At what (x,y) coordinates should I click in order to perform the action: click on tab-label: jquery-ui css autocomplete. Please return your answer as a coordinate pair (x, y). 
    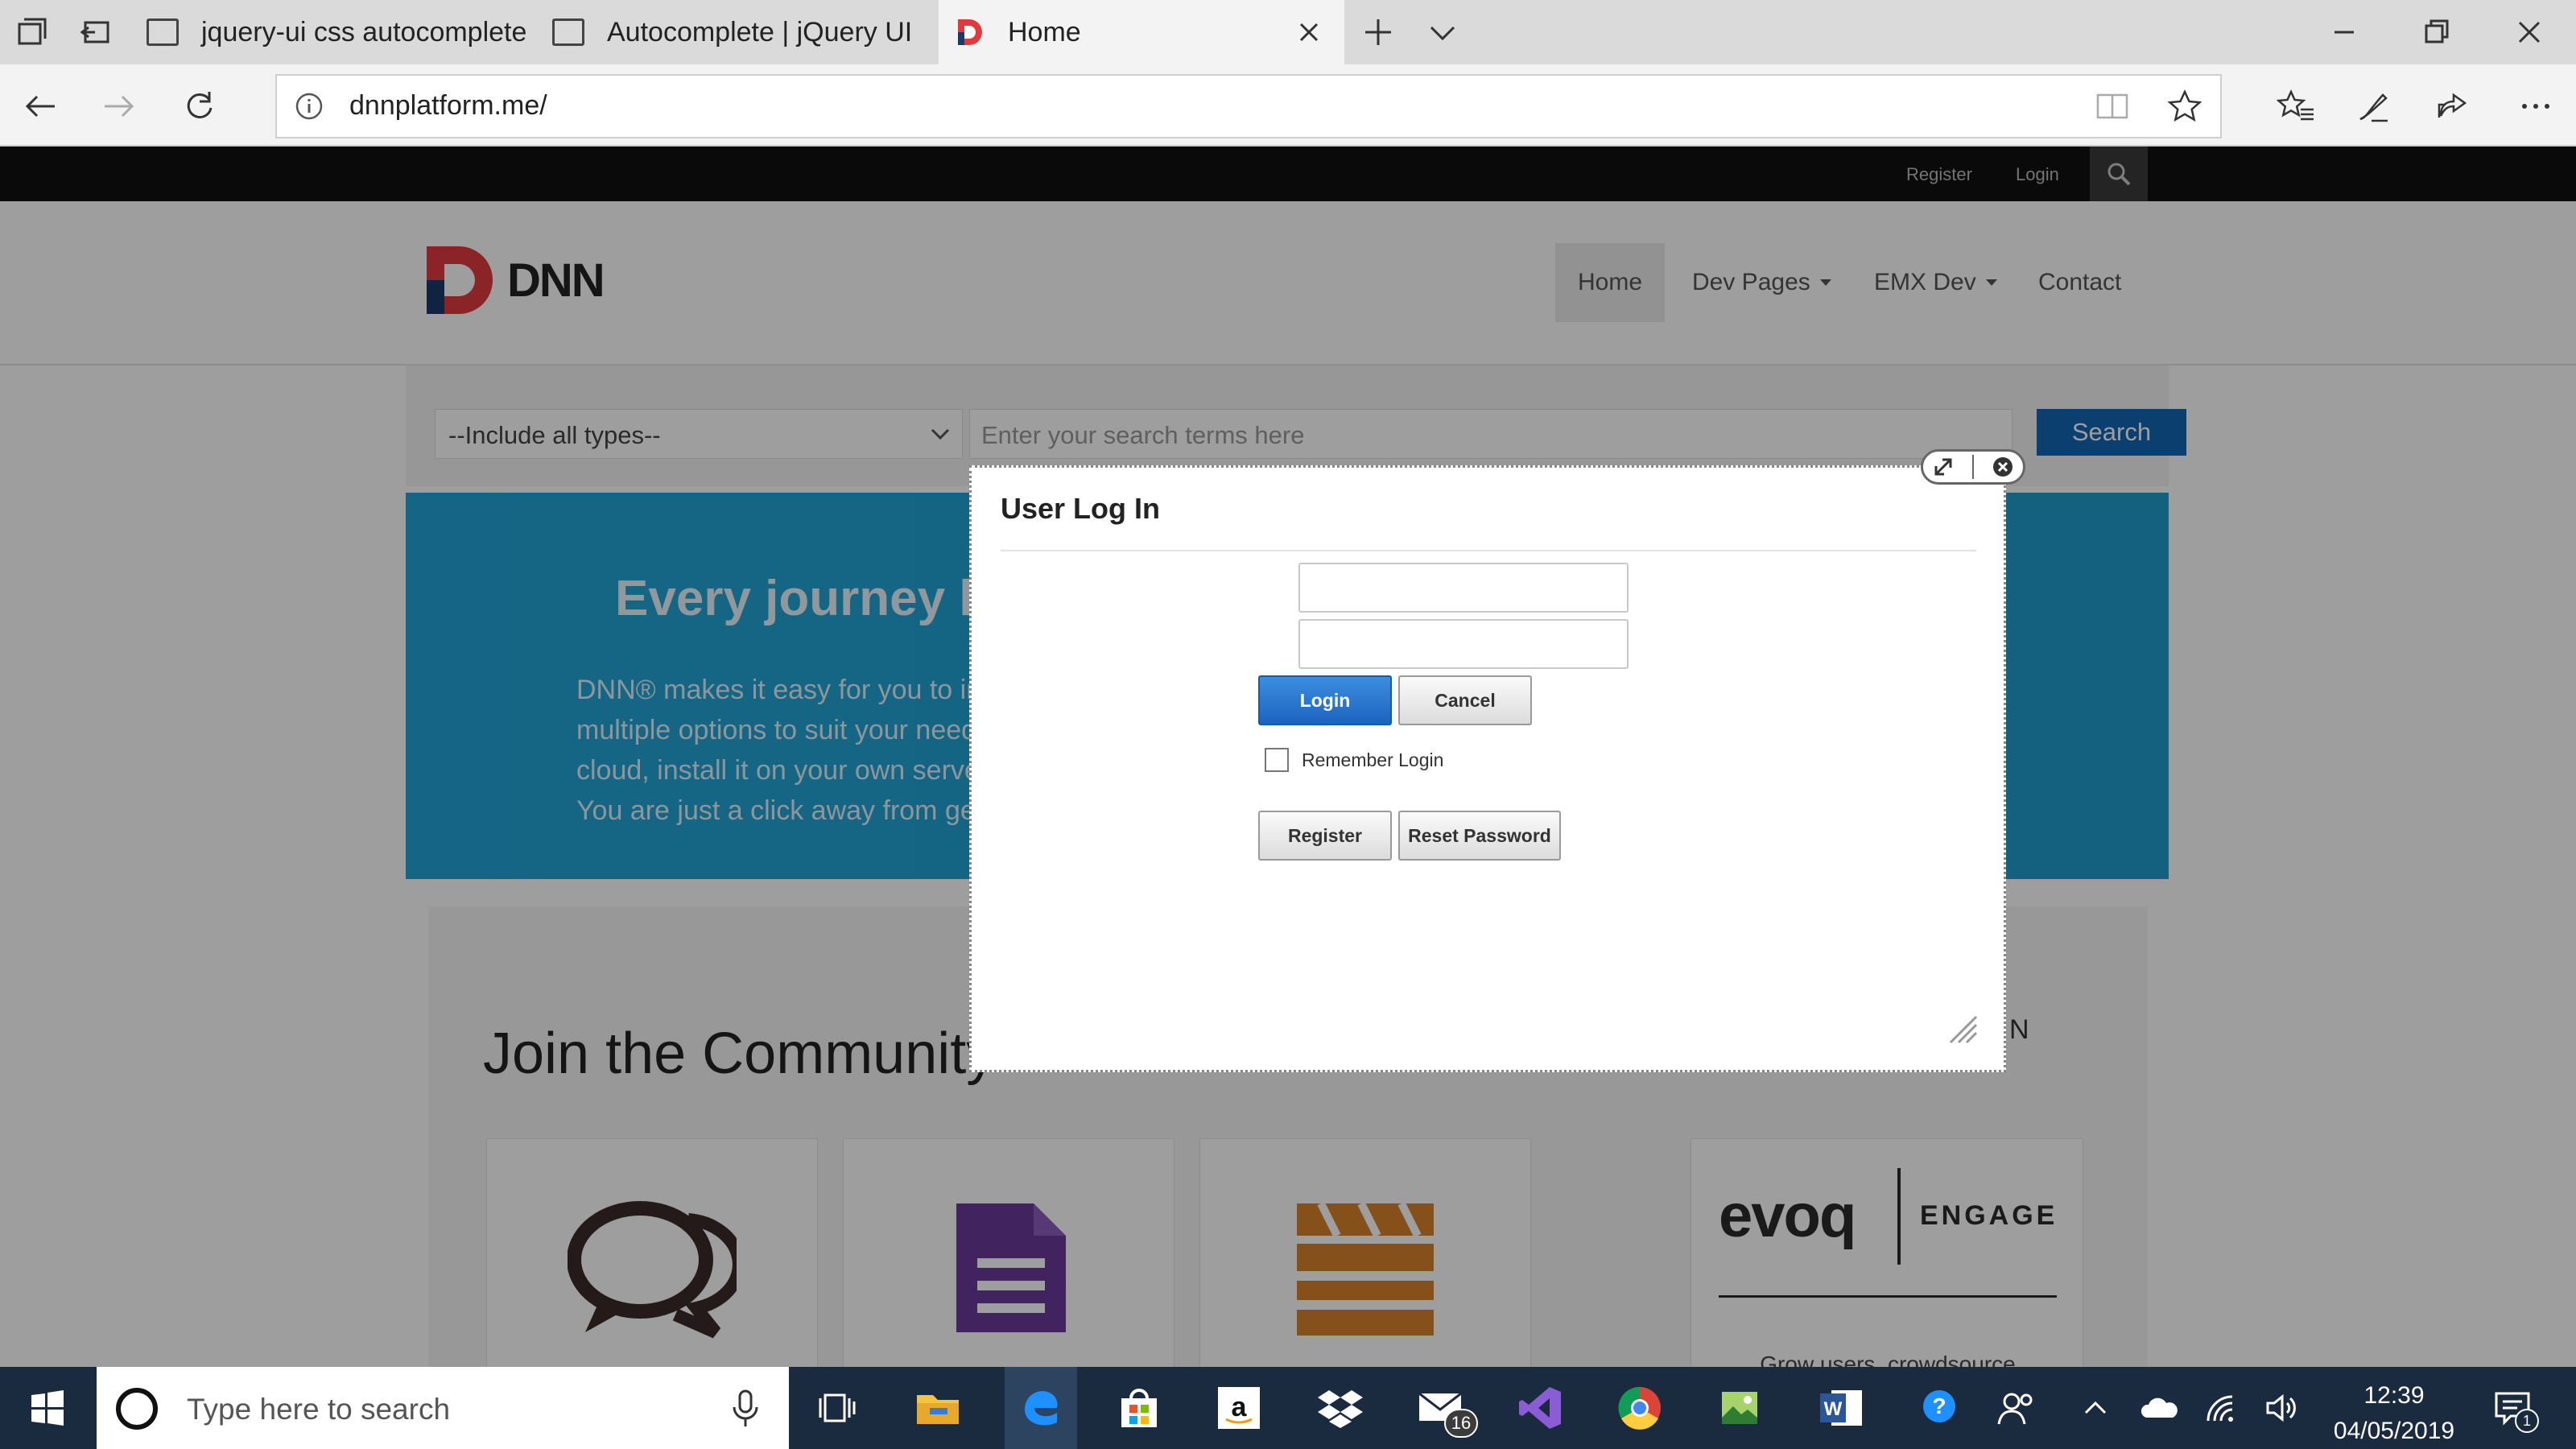
    Looking at the image, I should click on (364, 31).